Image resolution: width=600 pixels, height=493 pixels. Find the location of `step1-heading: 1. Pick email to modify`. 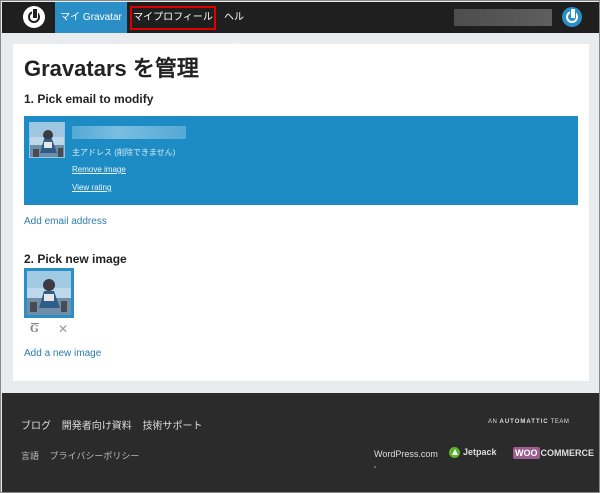

step1-heading: 1. Pick email to modify is located at coordinates (89, 99).